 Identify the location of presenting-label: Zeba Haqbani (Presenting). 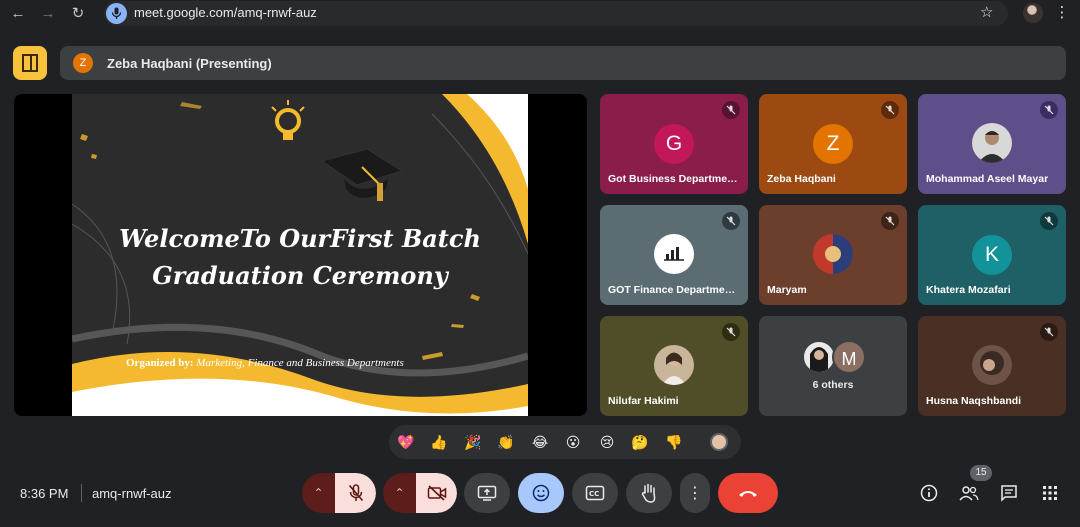
(189, 63).